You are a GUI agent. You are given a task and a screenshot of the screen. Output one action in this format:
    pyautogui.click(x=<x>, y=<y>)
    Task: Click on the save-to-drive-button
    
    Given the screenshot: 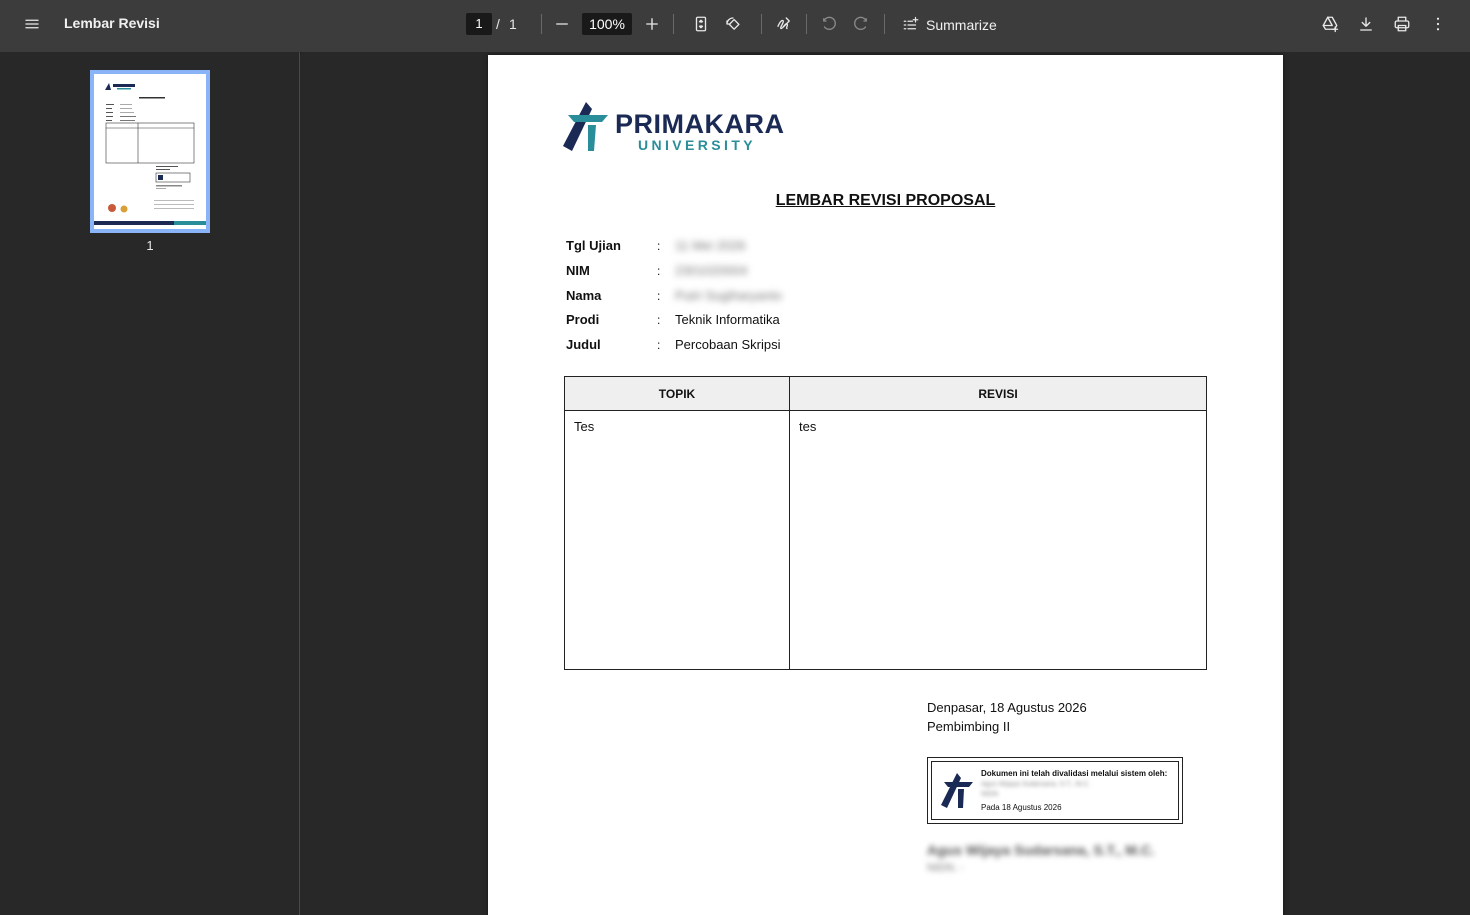 What is the action you would take?
    pyautogui.click(x=1330, y=24)
    